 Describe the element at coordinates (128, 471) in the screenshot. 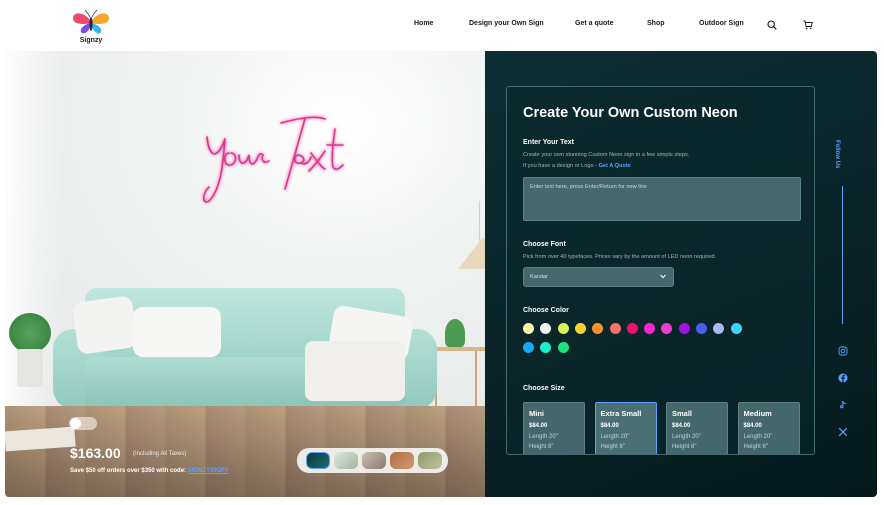

I see `promo-label: Save $50 off orders over $350 with code:` at that location.